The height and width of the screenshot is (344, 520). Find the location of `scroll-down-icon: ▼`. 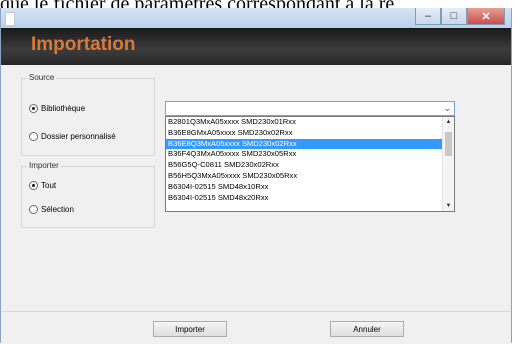

scroll-down-icon: ▼ is located at coordinates (448, 206).